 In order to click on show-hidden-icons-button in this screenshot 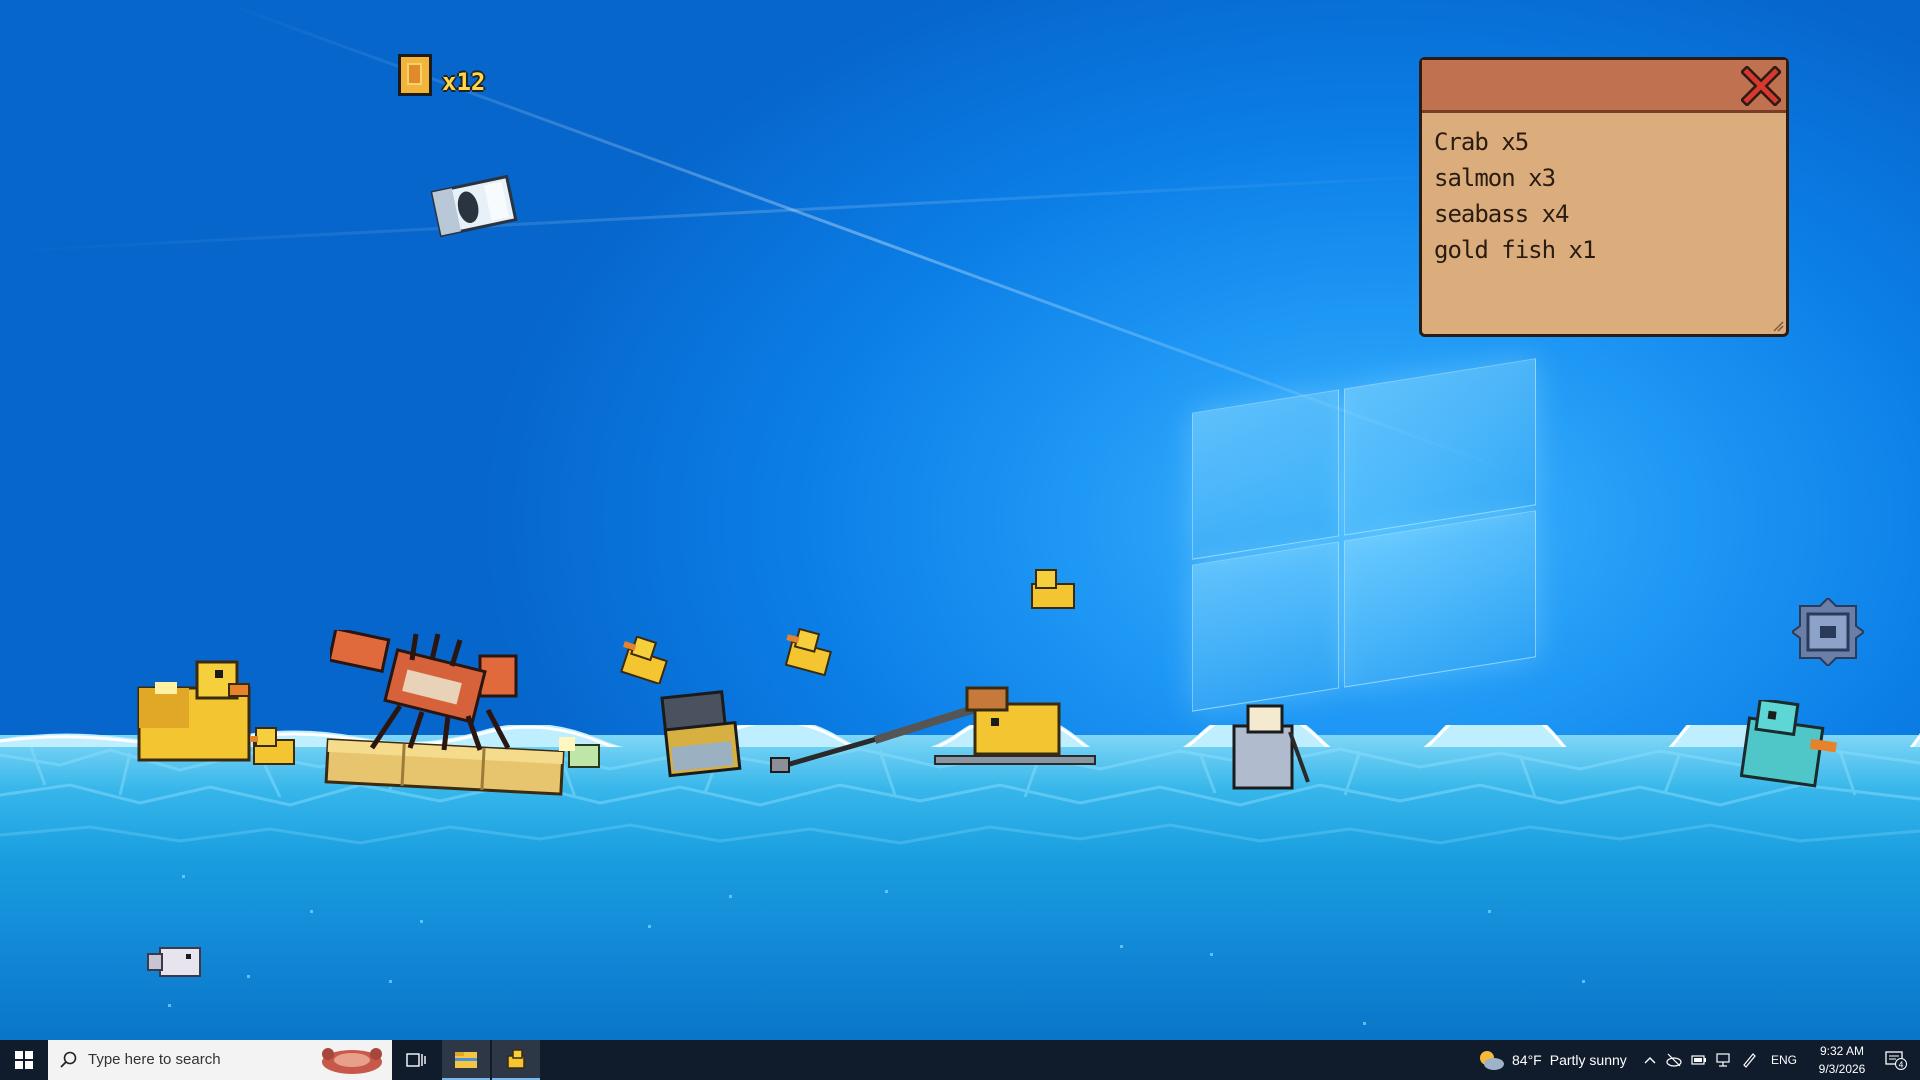, I will do `click(1650, 1060)`.